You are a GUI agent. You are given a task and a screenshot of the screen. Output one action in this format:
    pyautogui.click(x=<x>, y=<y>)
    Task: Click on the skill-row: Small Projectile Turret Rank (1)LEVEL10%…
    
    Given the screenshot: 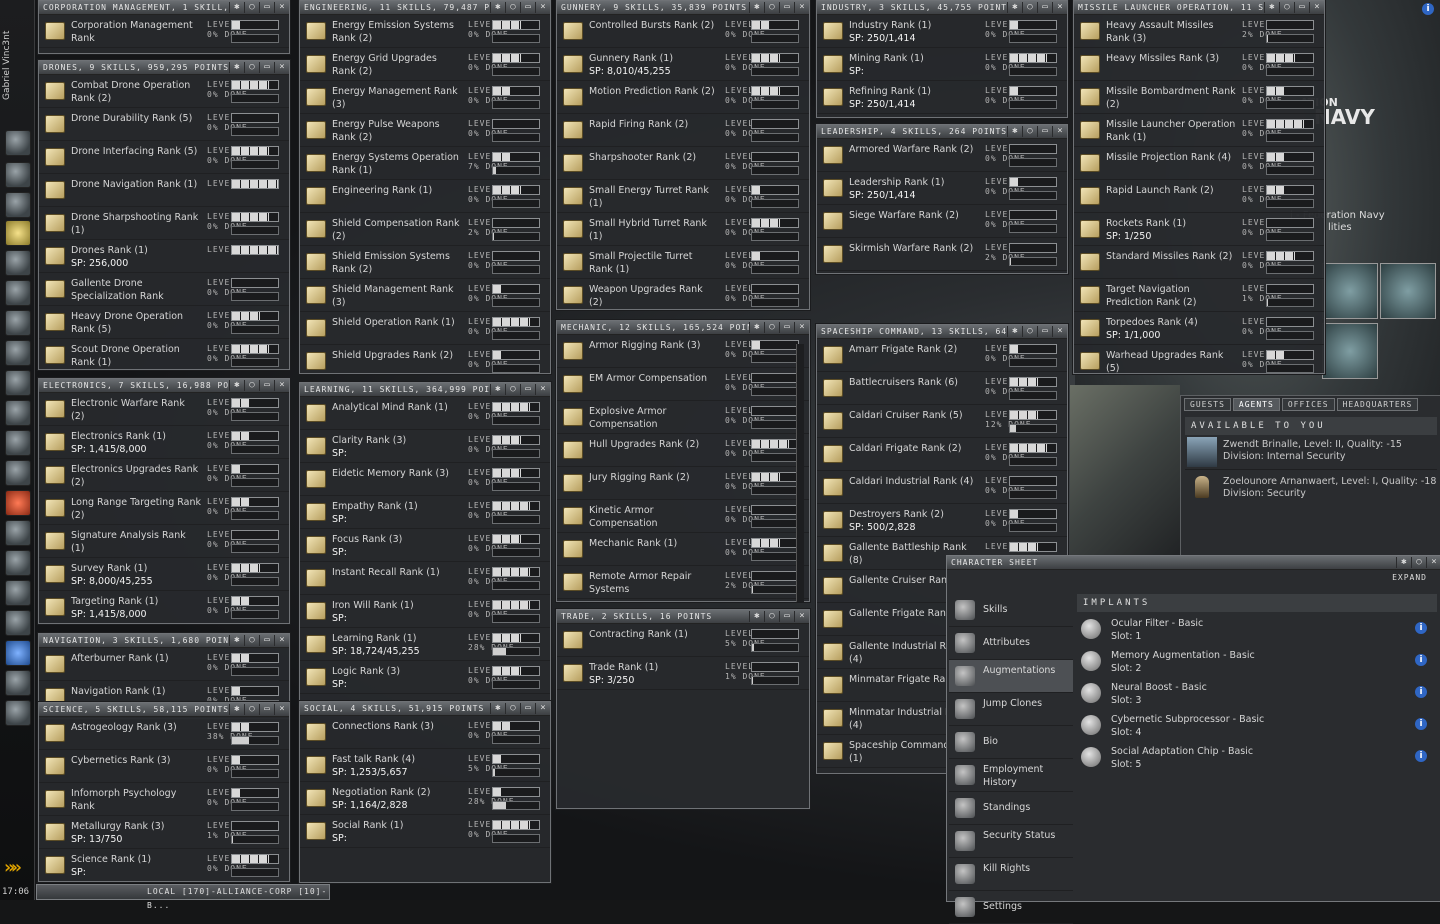 What is the action you would take?
    pyautogui.click(x=683, y=262)
    